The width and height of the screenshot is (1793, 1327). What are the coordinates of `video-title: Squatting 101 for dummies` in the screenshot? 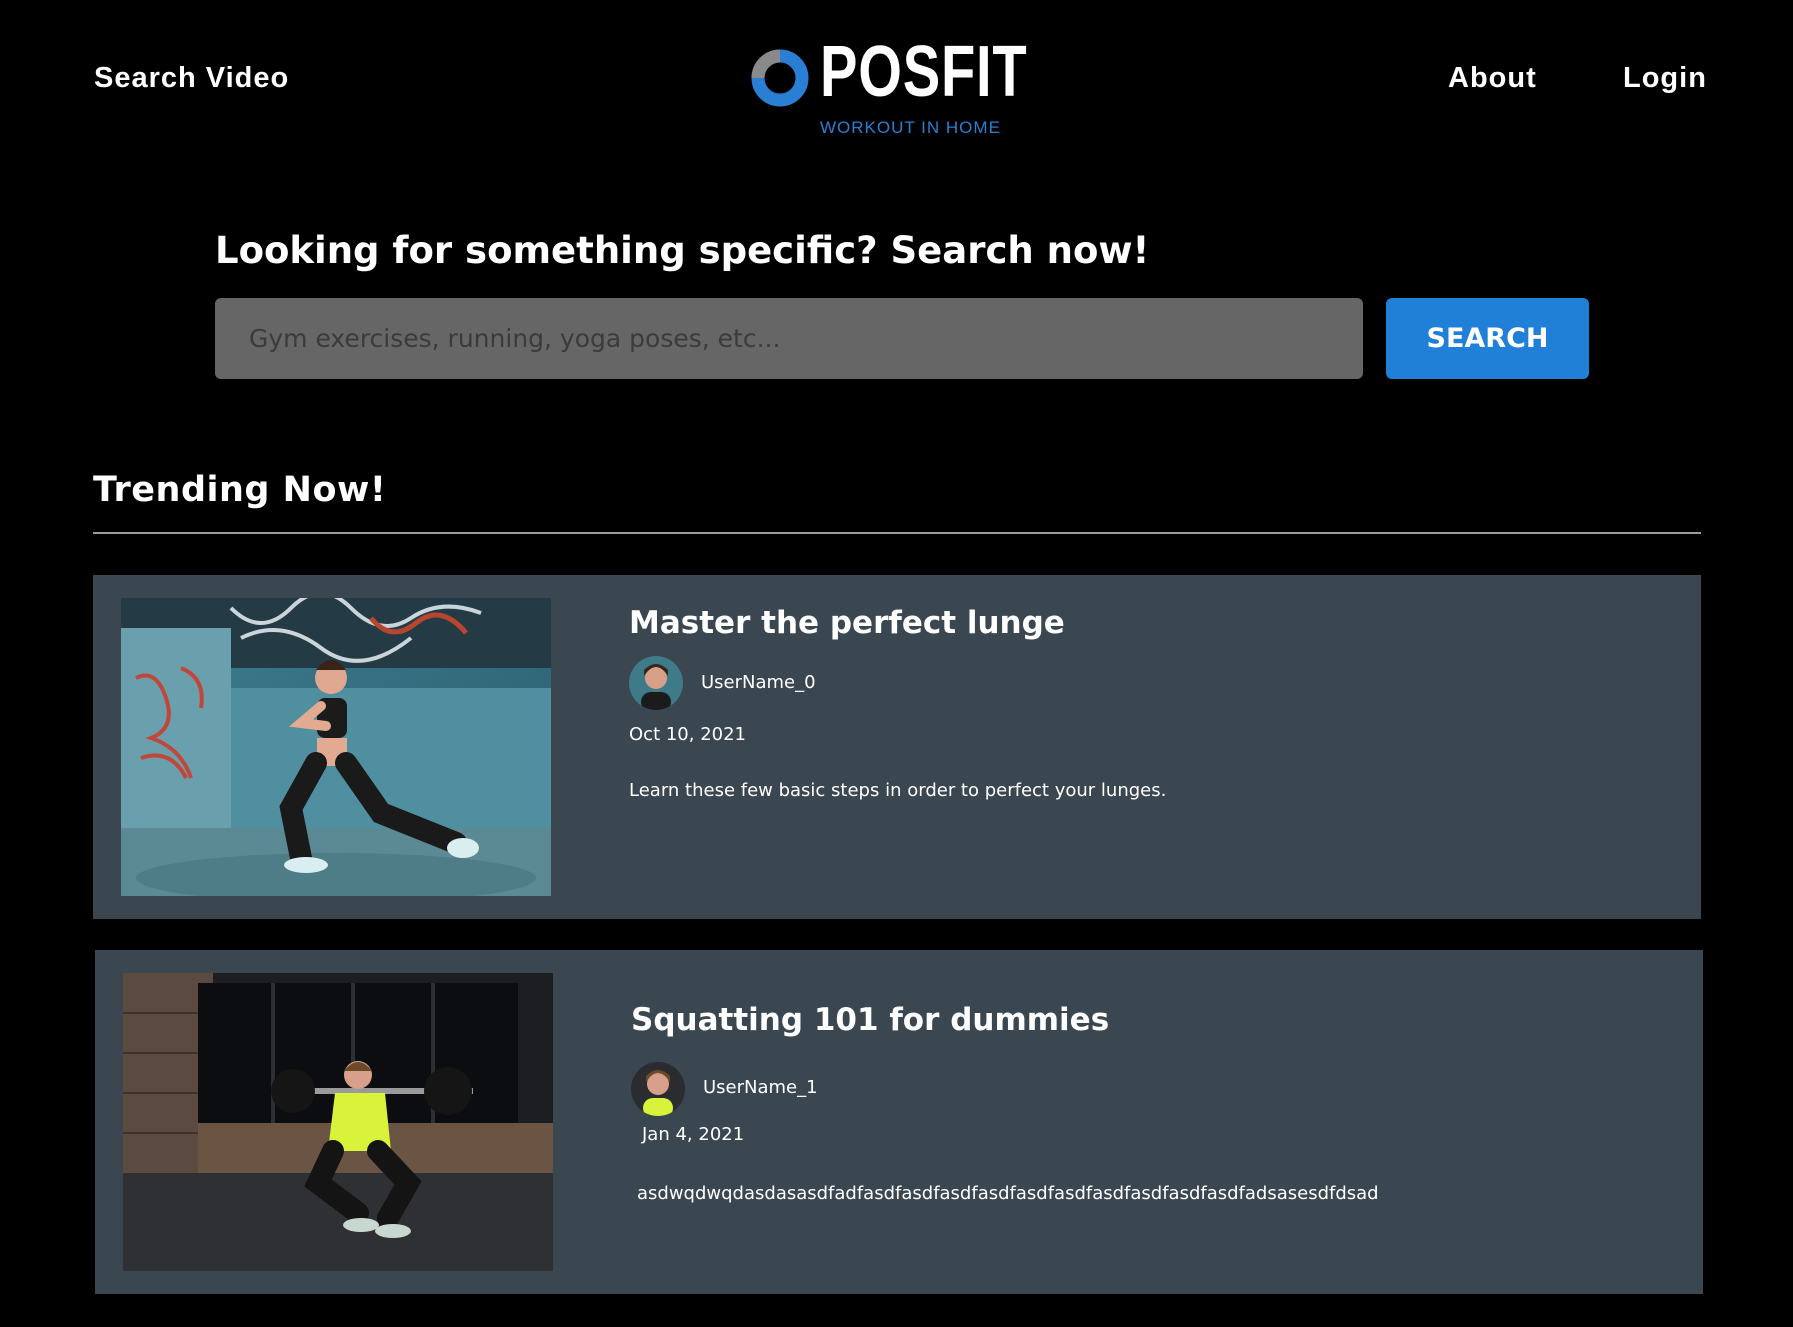 It's located at (870, 1020).